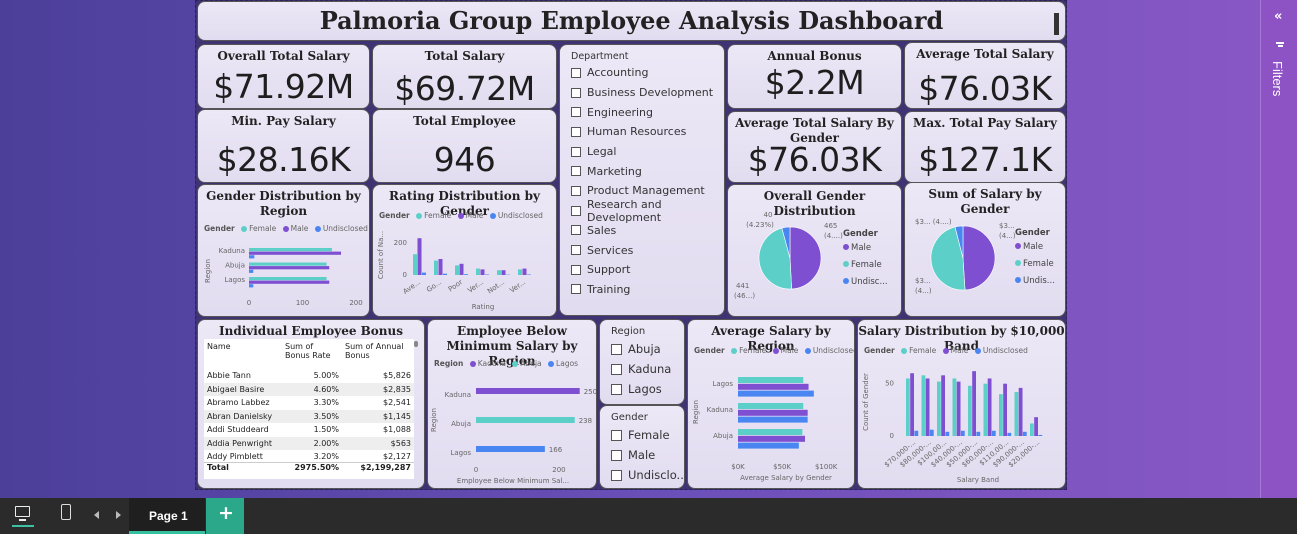  What do you see at coordinates (400, 443) in the screenshot?
I see `cell-annual-bonus: $563` at bounding box center [400, 443].